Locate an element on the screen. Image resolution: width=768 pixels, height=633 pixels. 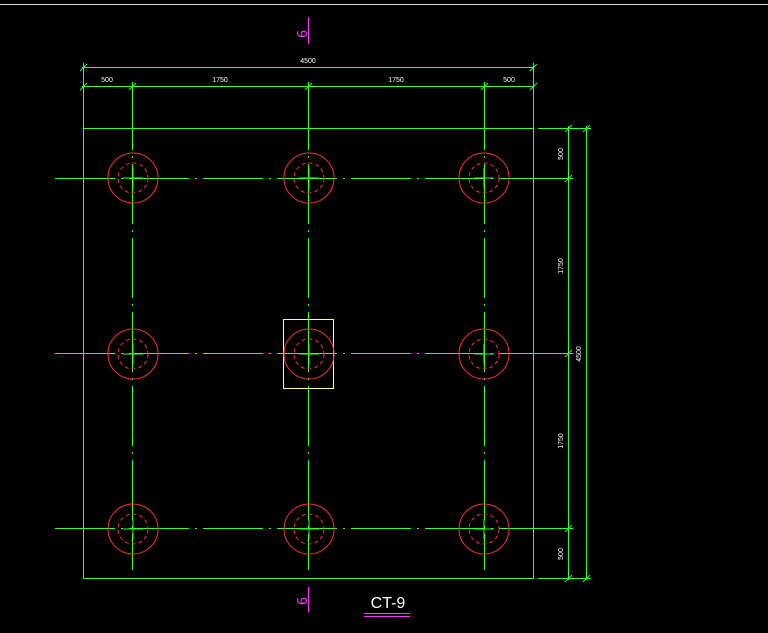
axis-marker-bottom: 9 is located at coordinates (301, 599).